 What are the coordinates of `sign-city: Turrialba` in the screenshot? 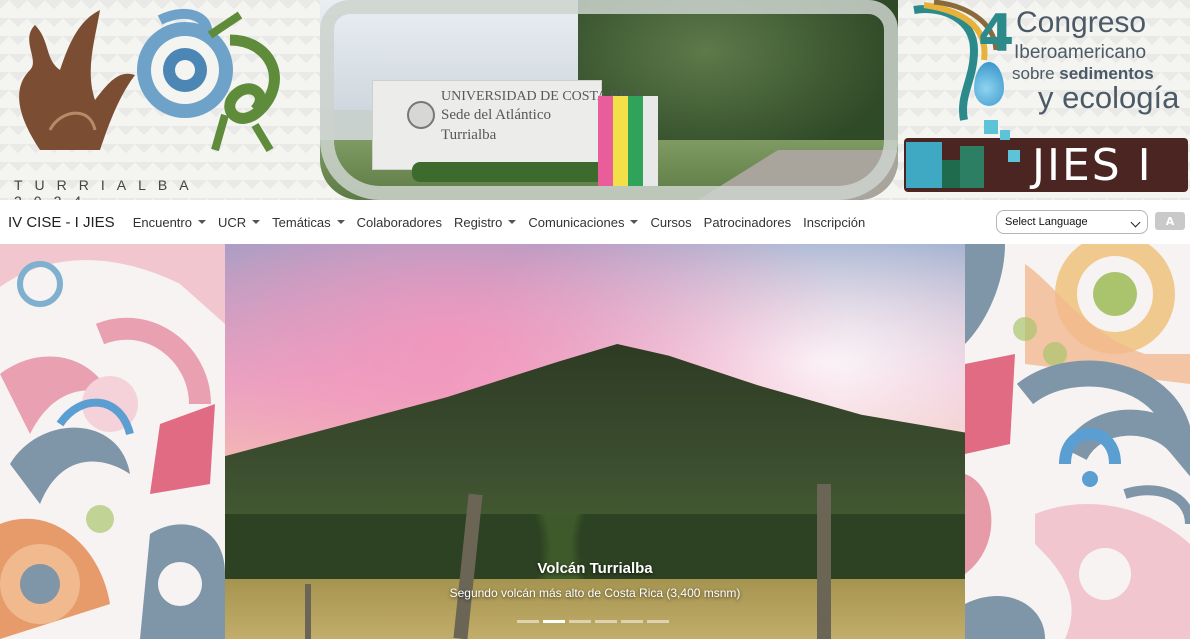 It's located at (469, 135).